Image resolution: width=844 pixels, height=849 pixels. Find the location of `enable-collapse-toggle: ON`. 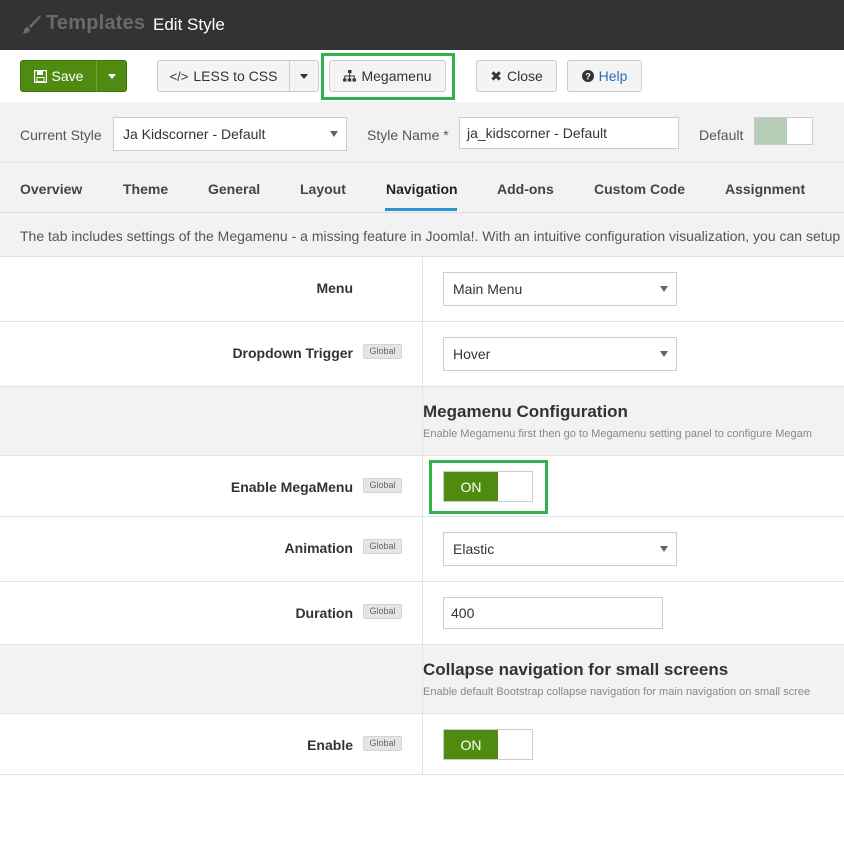

enable-collapse-toggle: ON is located at coordinates (488, 744).